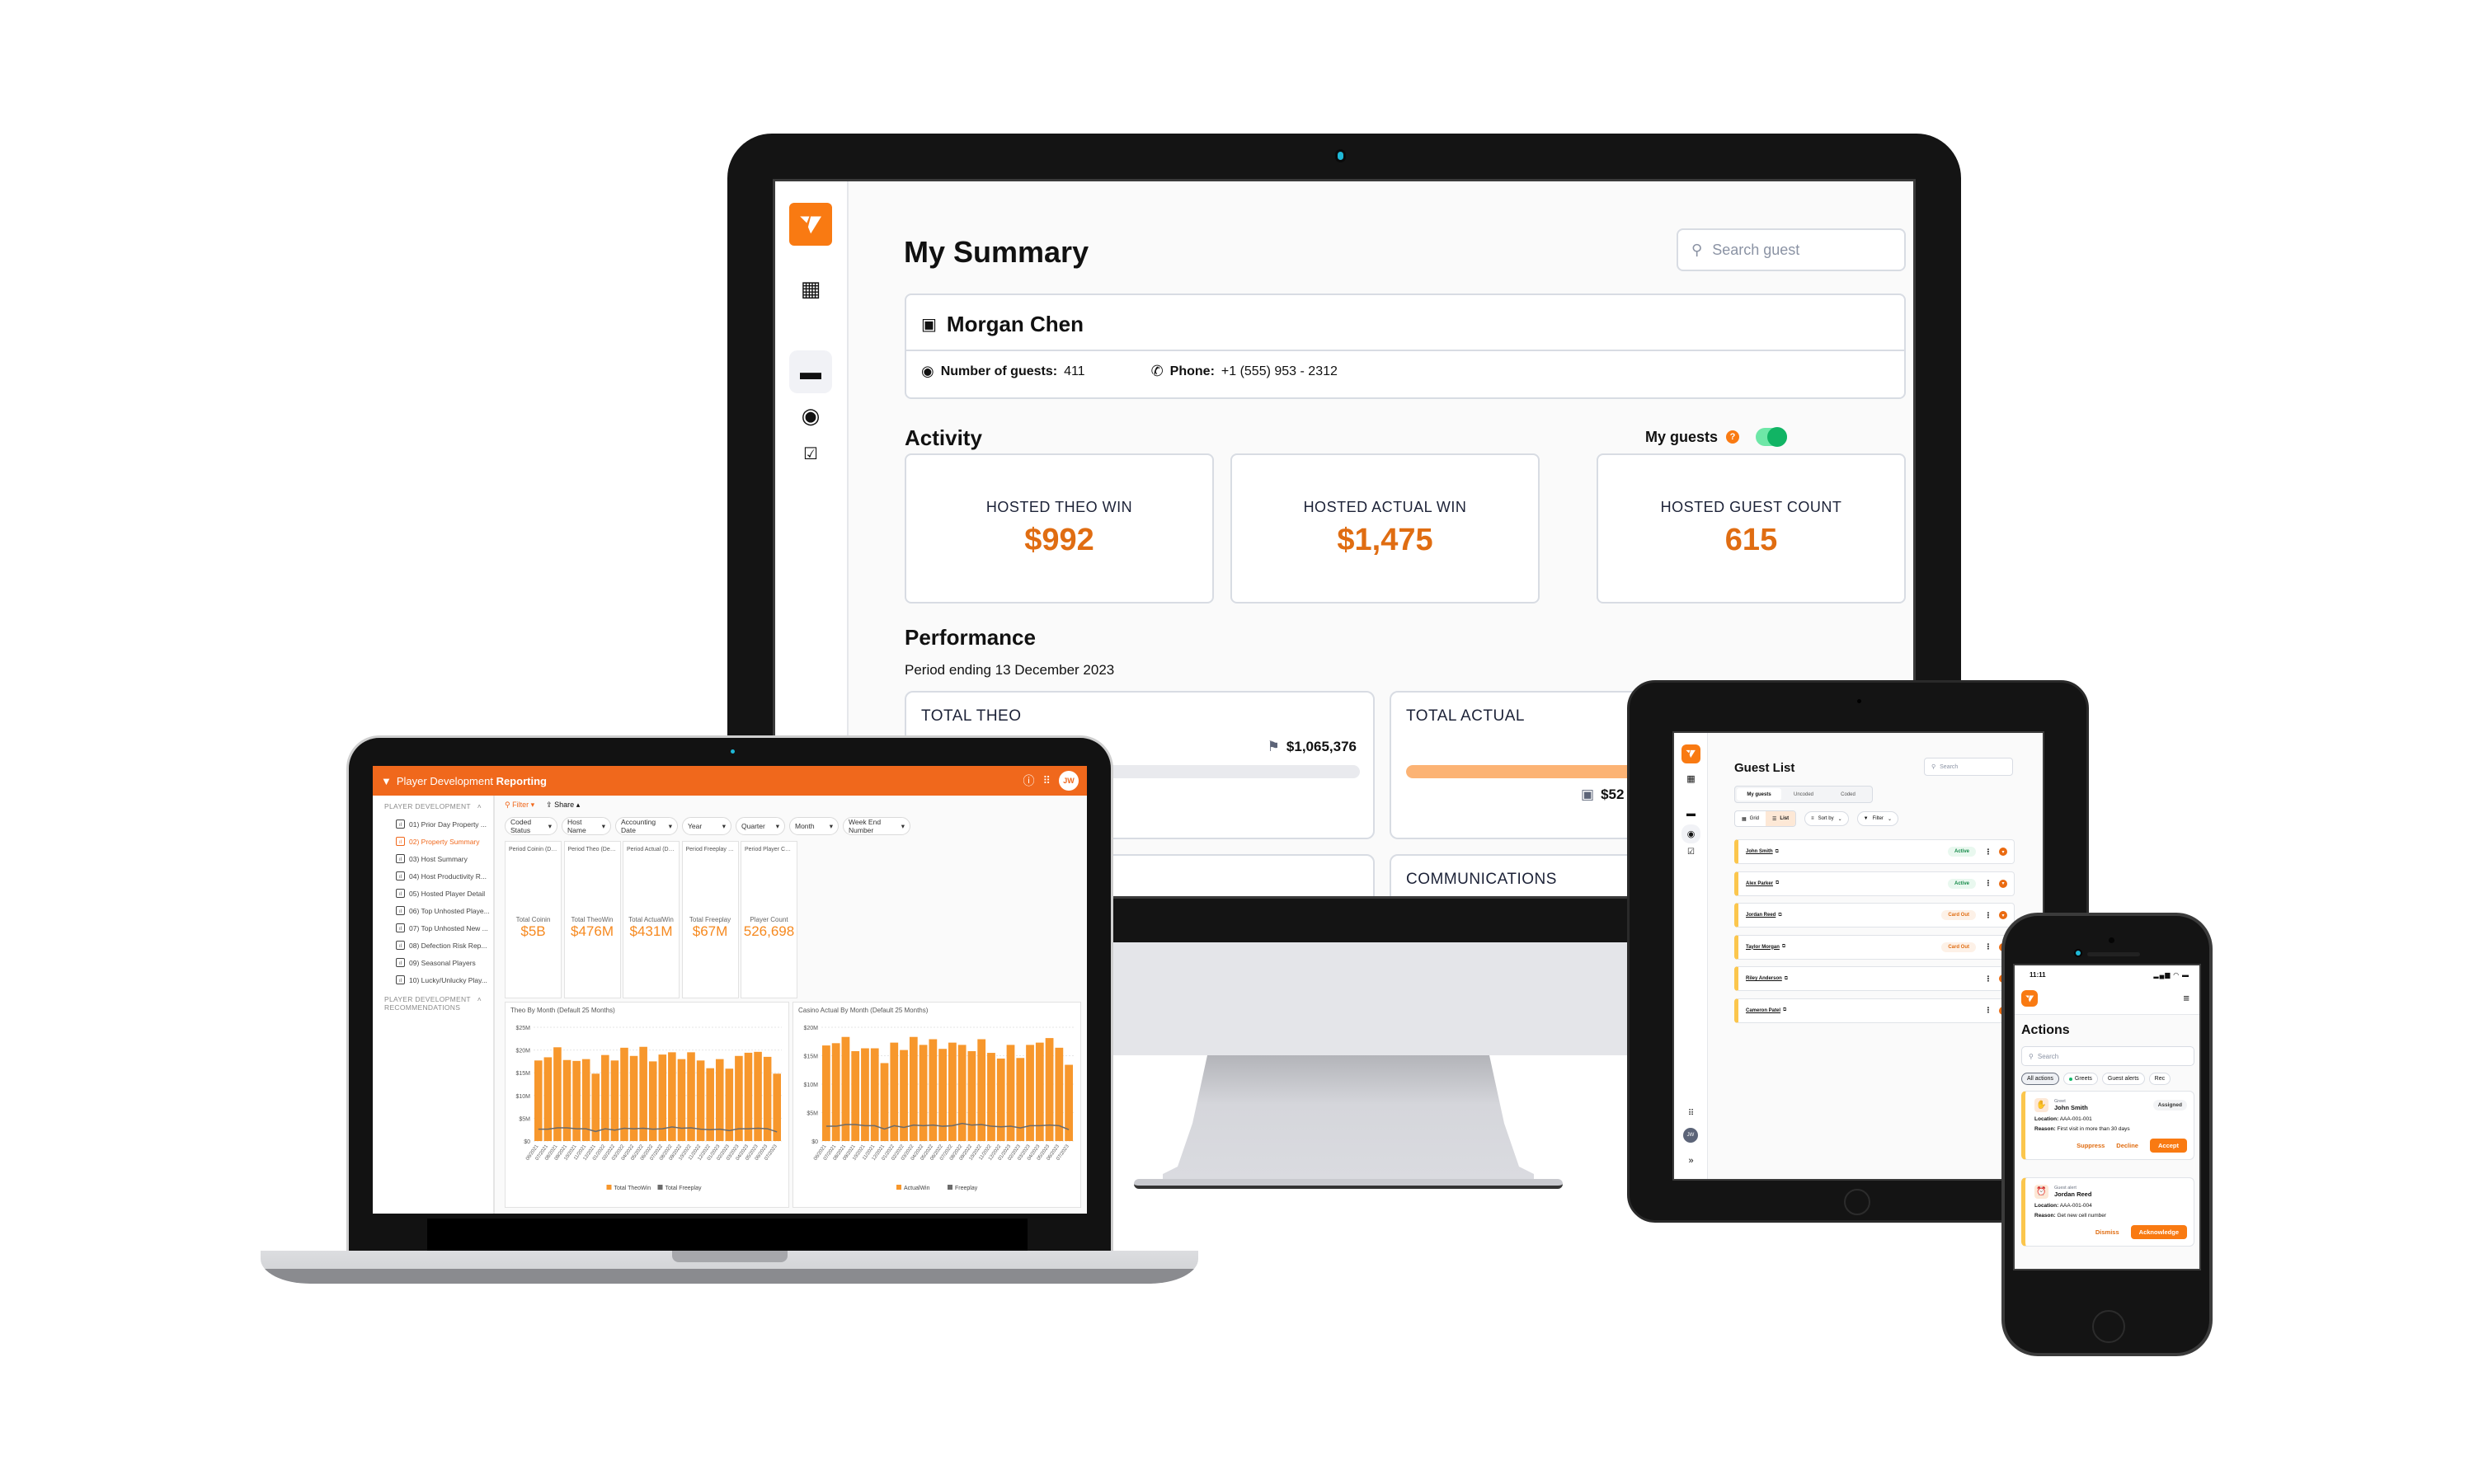  Describe the element at coordinates (706, 826) in the screenshot. I see `filter-dropdown: Year ▾` at that location.